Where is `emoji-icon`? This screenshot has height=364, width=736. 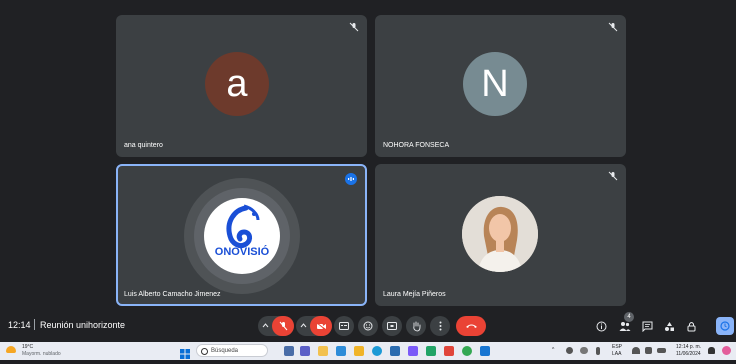
emoji-icon is located at coordinates (368, 326).